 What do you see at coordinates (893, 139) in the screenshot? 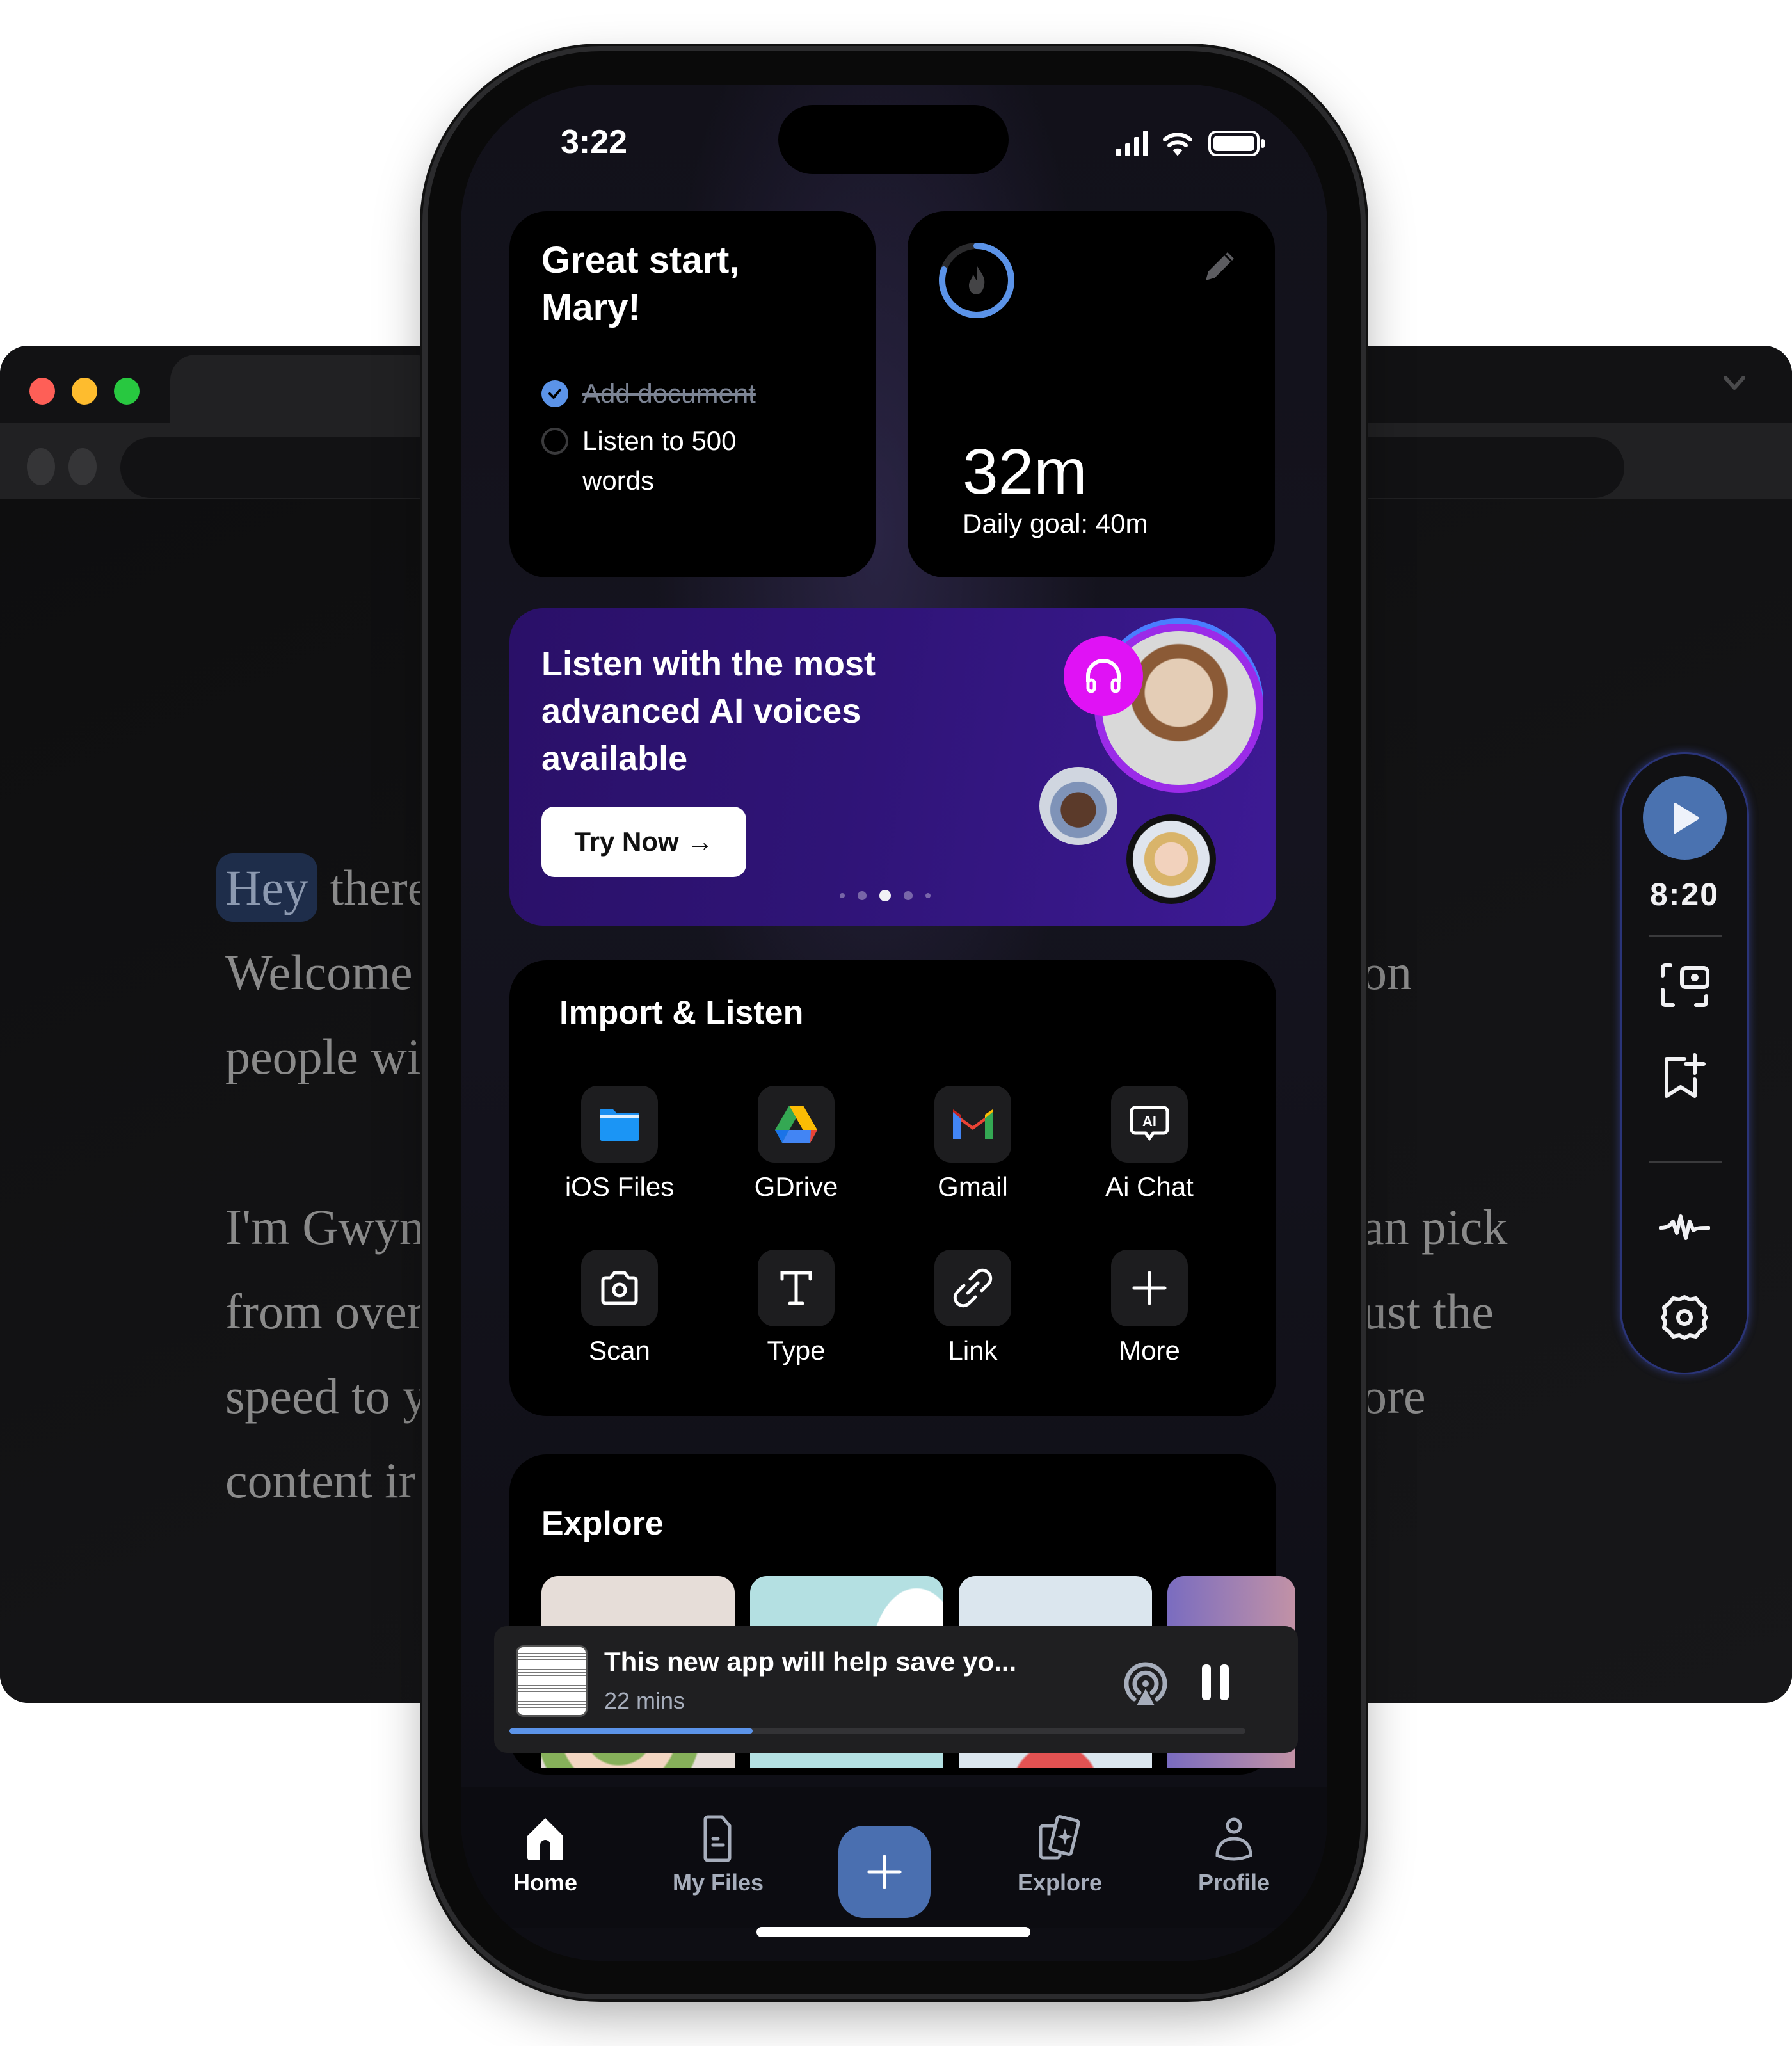
I see `dynamic-island` at bounding box center [893, 139].